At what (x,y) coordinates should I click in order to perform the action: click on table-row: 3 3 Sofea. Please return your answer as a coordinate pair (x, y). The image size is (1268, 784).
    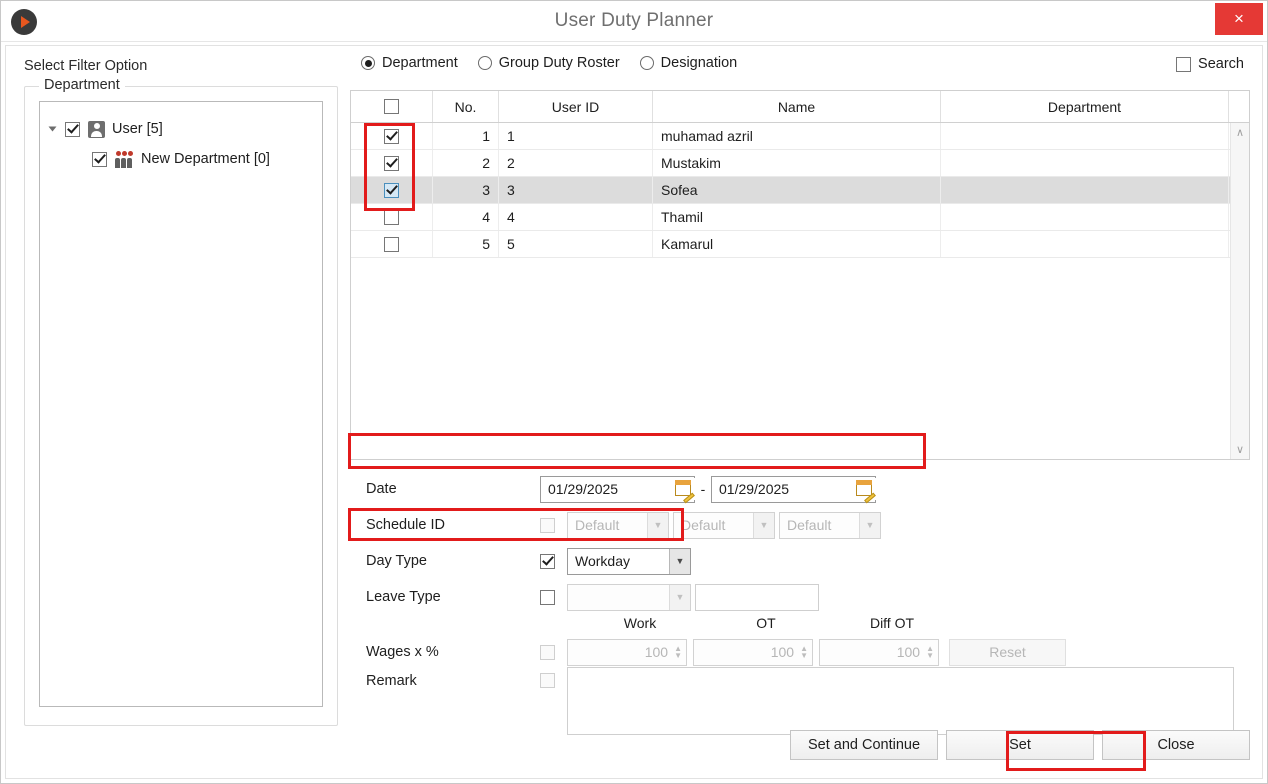
    Looking at the image, I should click on (800, 190).